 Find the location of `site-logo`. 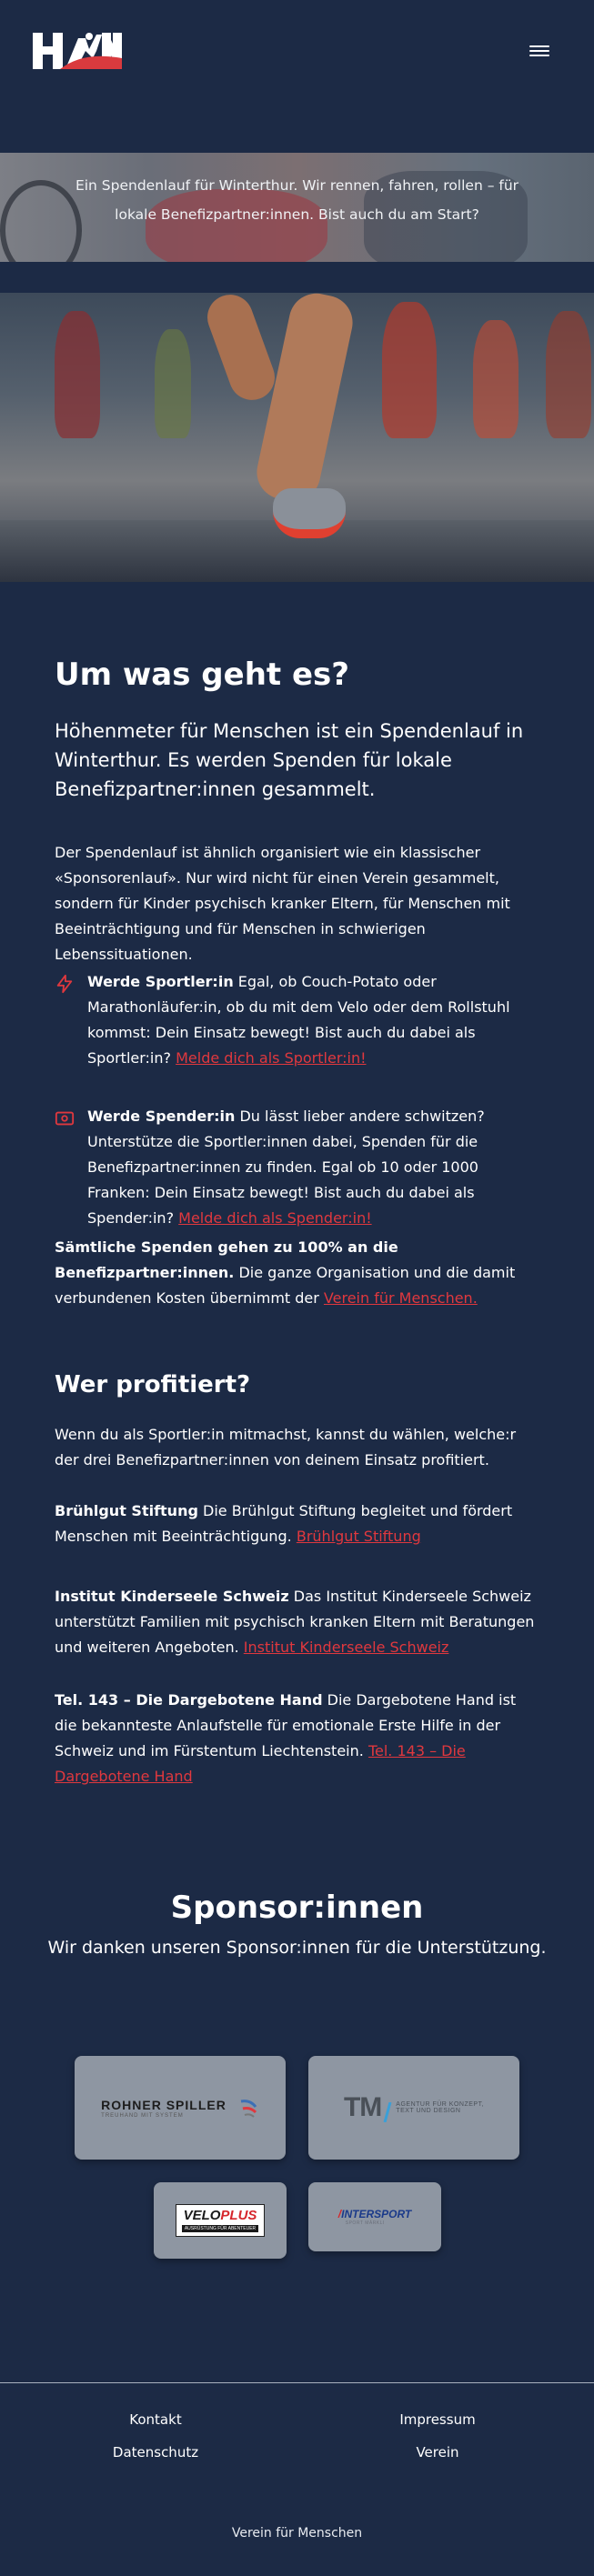

site-logo is located at coordinates (77, 51).